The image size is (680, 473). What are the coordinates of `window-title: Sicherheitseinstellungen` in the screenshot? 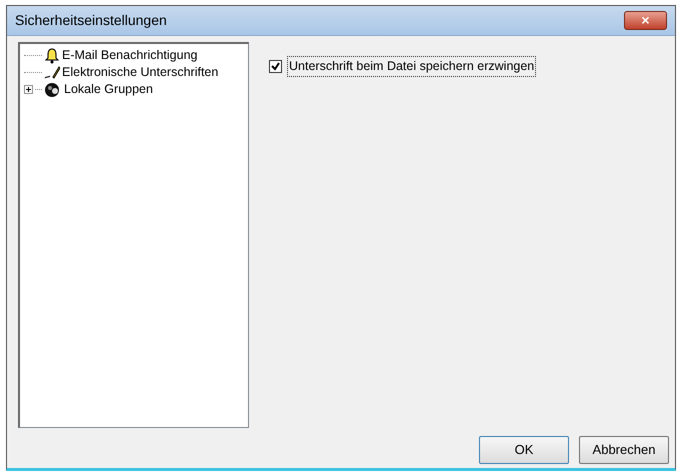 It's located at (91, 20).